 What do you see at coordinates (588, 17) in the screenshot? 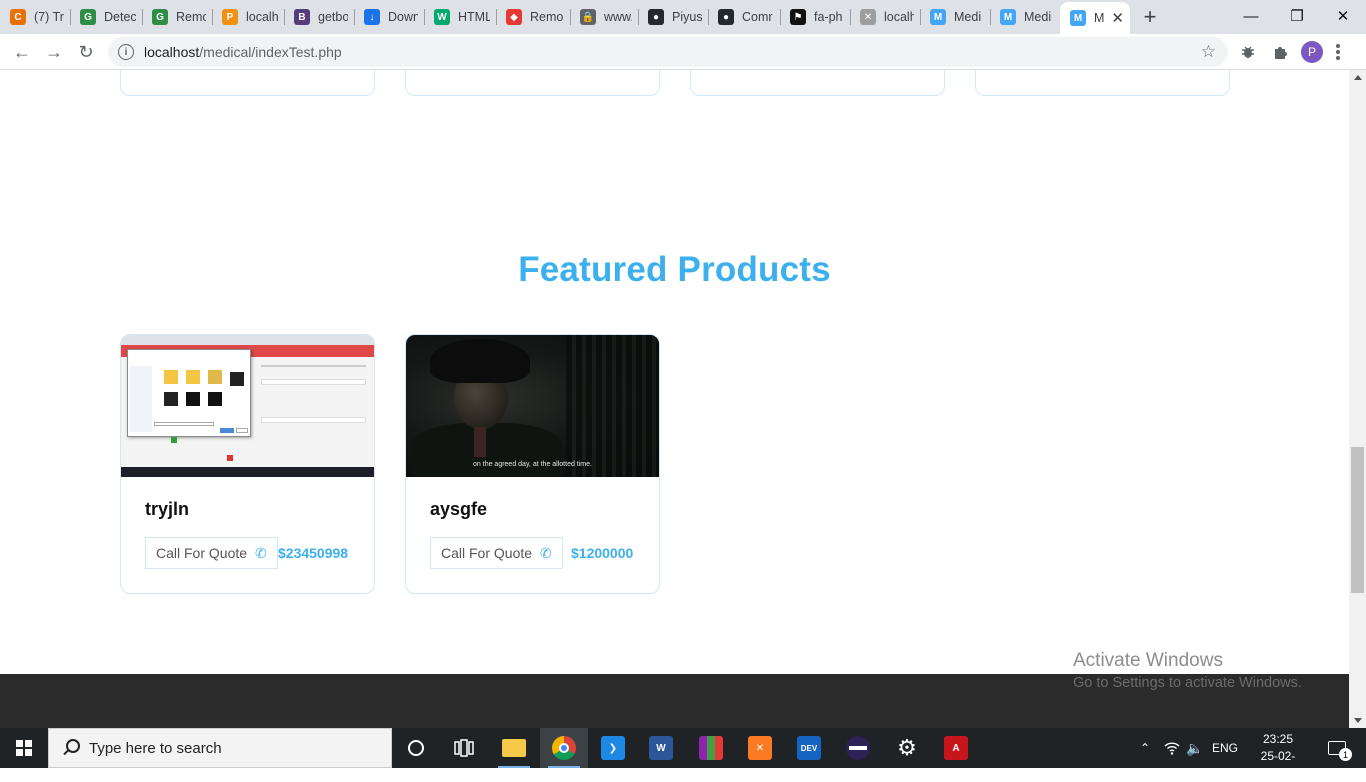
I see `lock-icon: 🔒` at bounding box center [588, 17].